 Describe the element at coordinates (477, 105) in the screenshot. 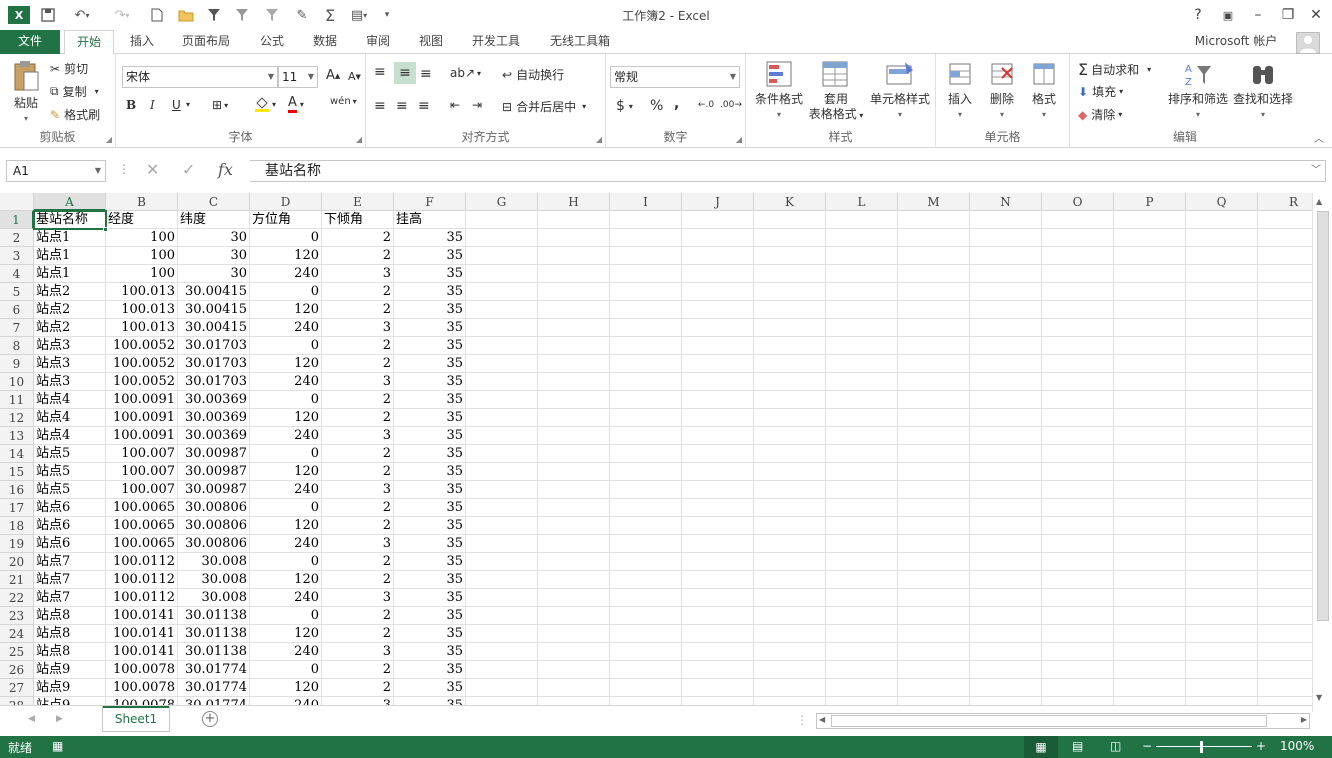

I see `increase-indent-icon: ⇥` at that location.